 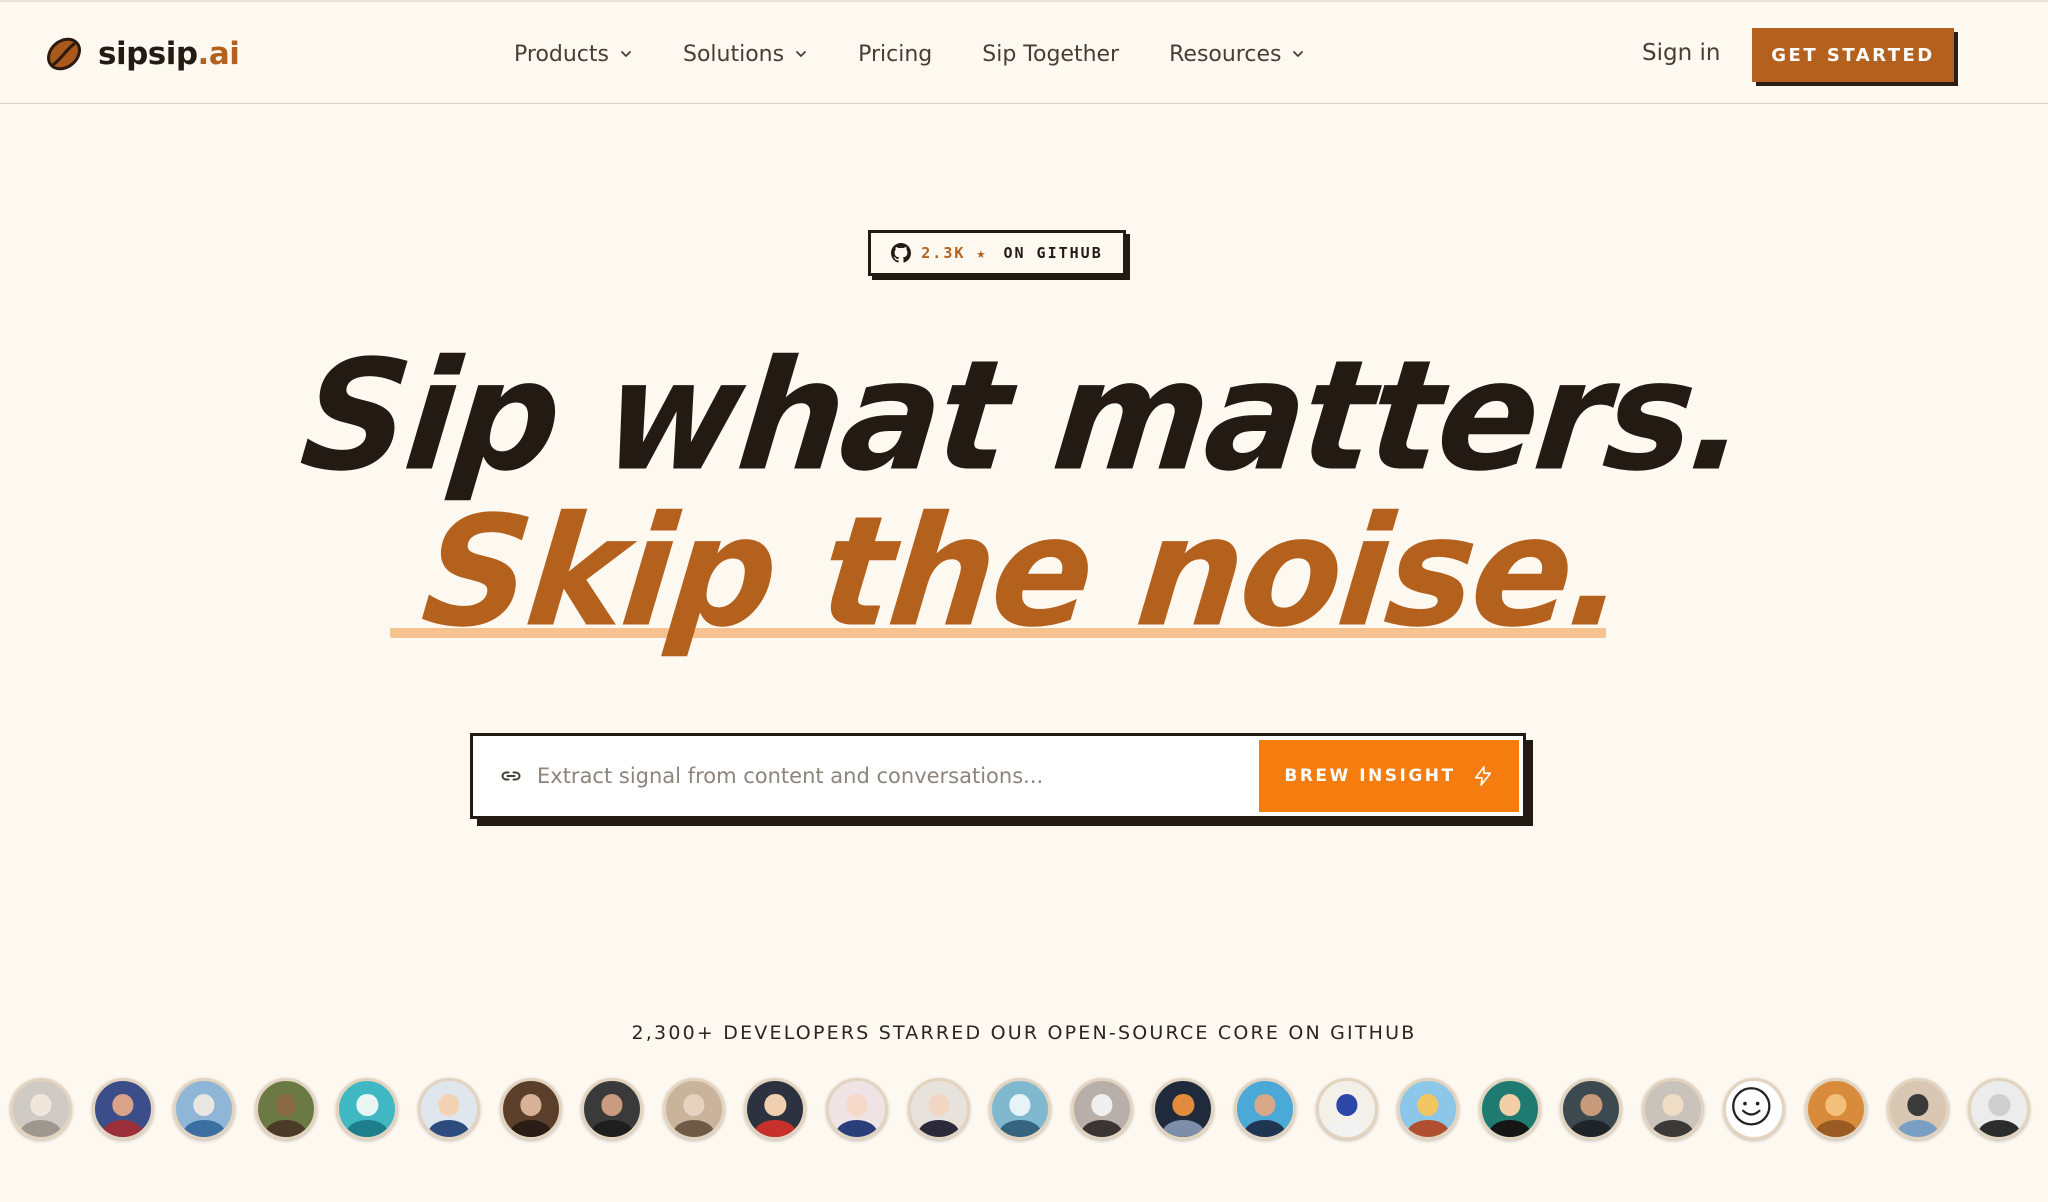 I want to click on developer-avatars, so click(x=1029, y=1110).